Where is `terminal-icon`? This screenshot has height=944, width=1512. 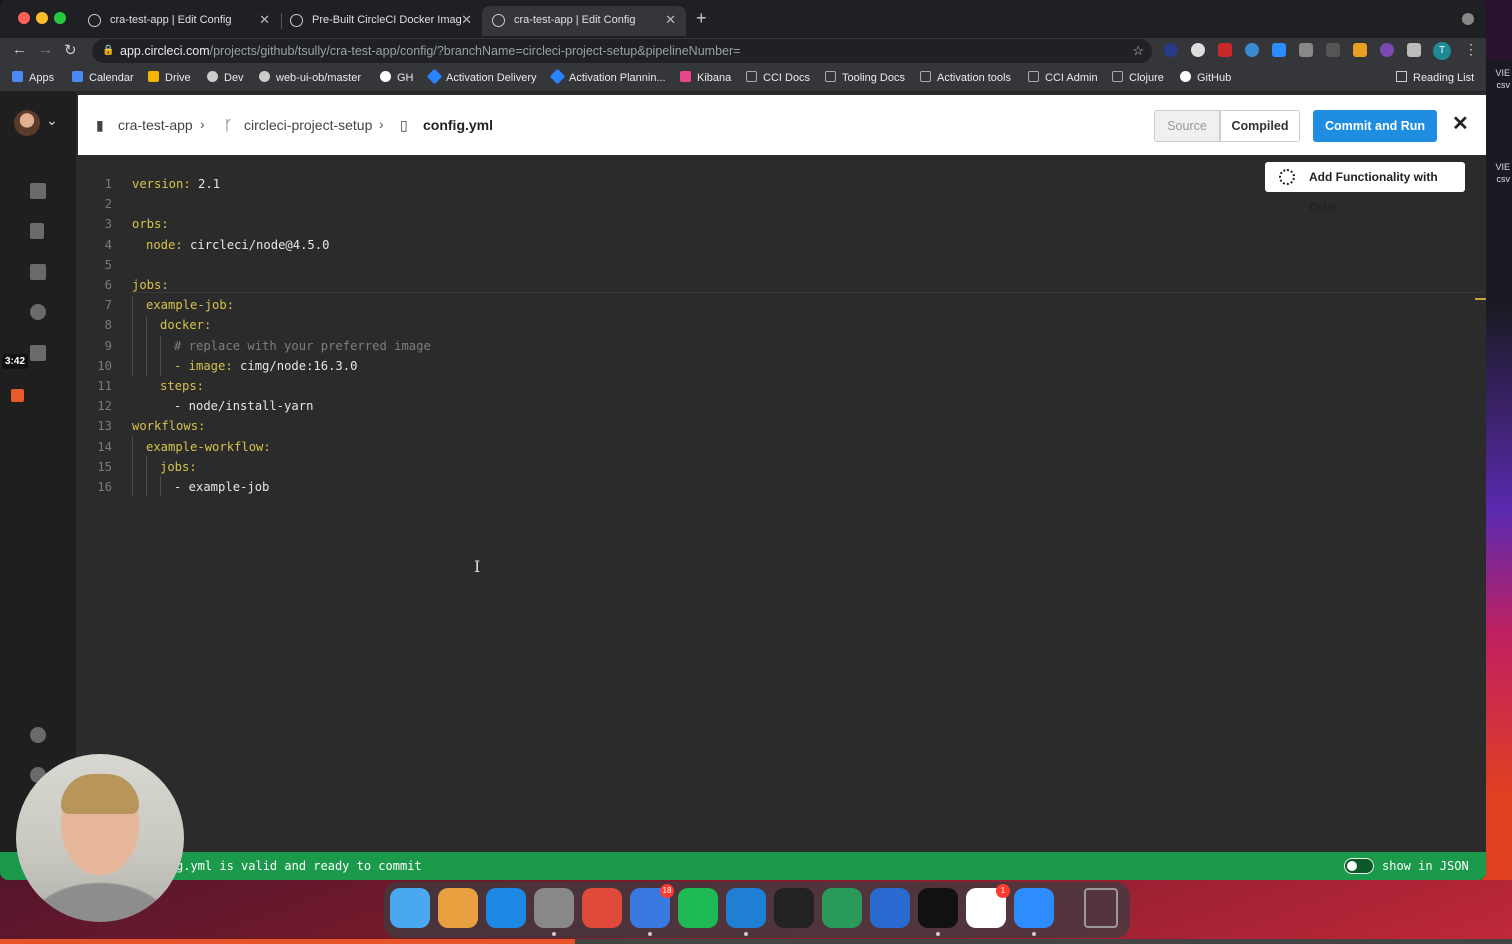
terminal-icon is located at coordinates (938, 908).